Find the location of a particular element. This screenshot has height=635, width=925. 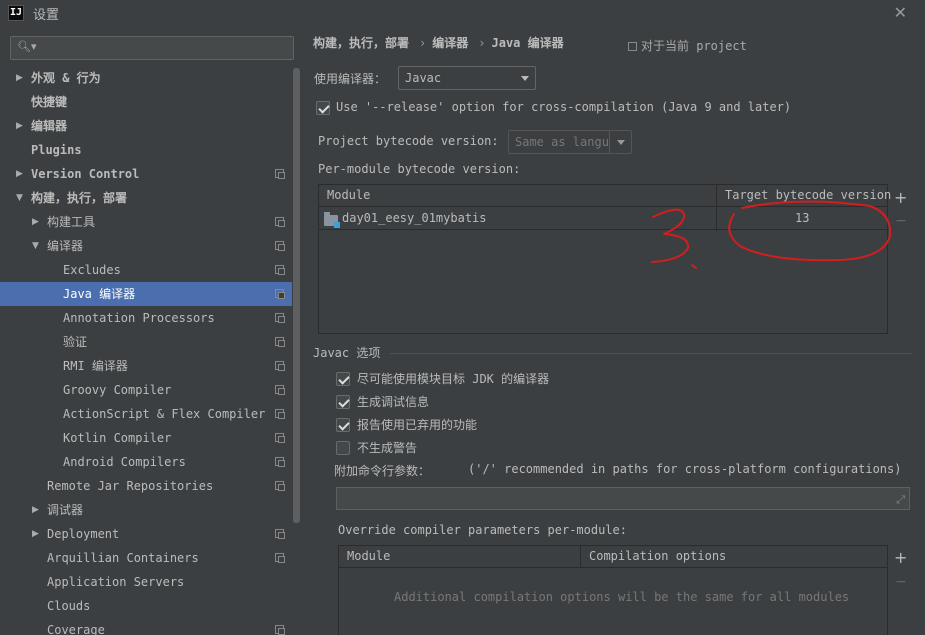

tree-item-label: Remote Jar Repositories is located at coordinates (130, 486).